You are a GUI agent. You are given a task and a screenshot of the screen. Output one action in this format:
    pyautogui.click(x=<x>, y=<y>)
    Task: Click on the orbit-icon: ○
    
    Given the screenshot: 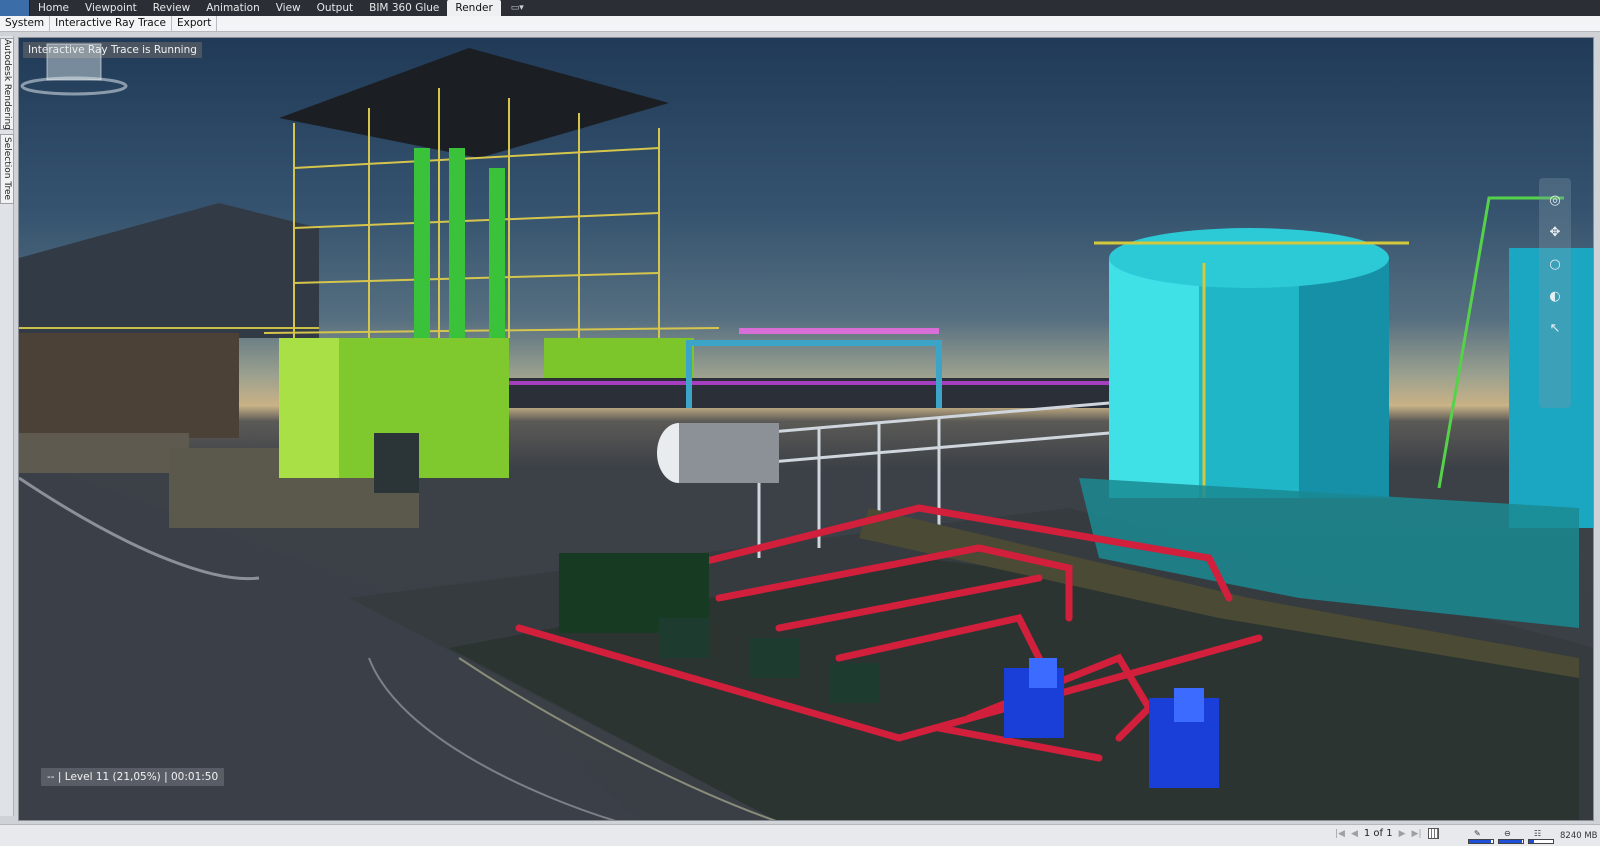 What is the action you would take?
    pyautogui.click(x=1555, y=265)
    